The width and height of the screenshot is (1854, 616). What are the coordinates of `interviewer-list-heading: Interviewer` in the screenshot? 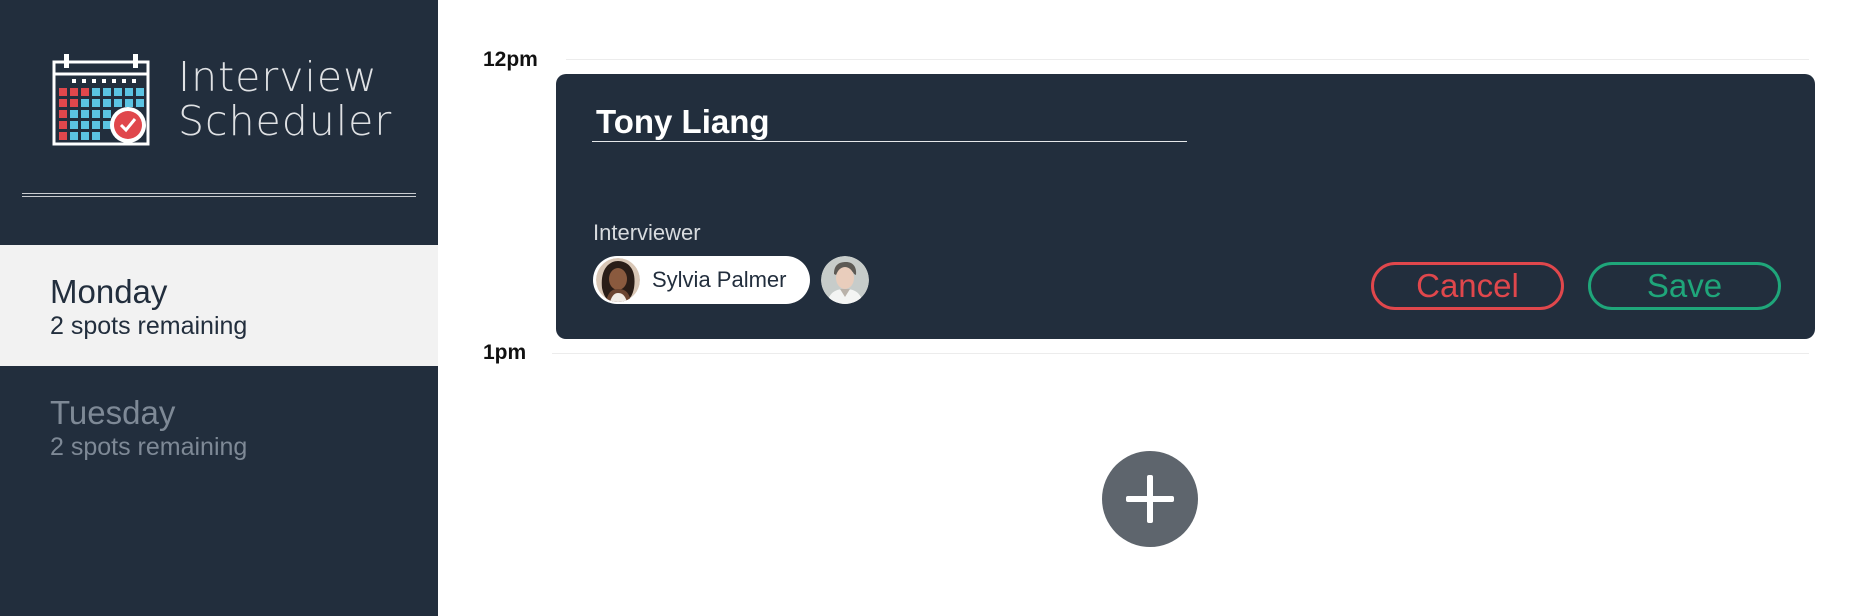 It's located at (647, 232).